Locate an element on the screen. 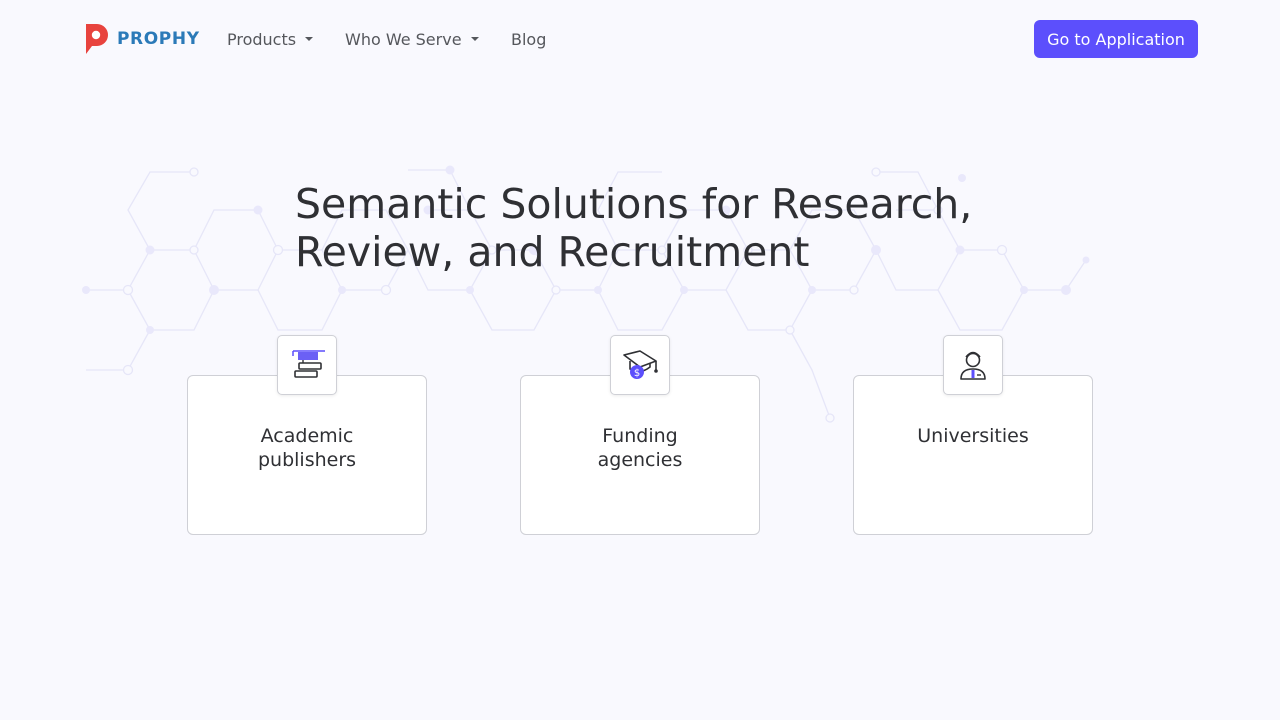 The width and height of the screenshot is (1280, 720). books-icon is located at coordinates (308, 364).